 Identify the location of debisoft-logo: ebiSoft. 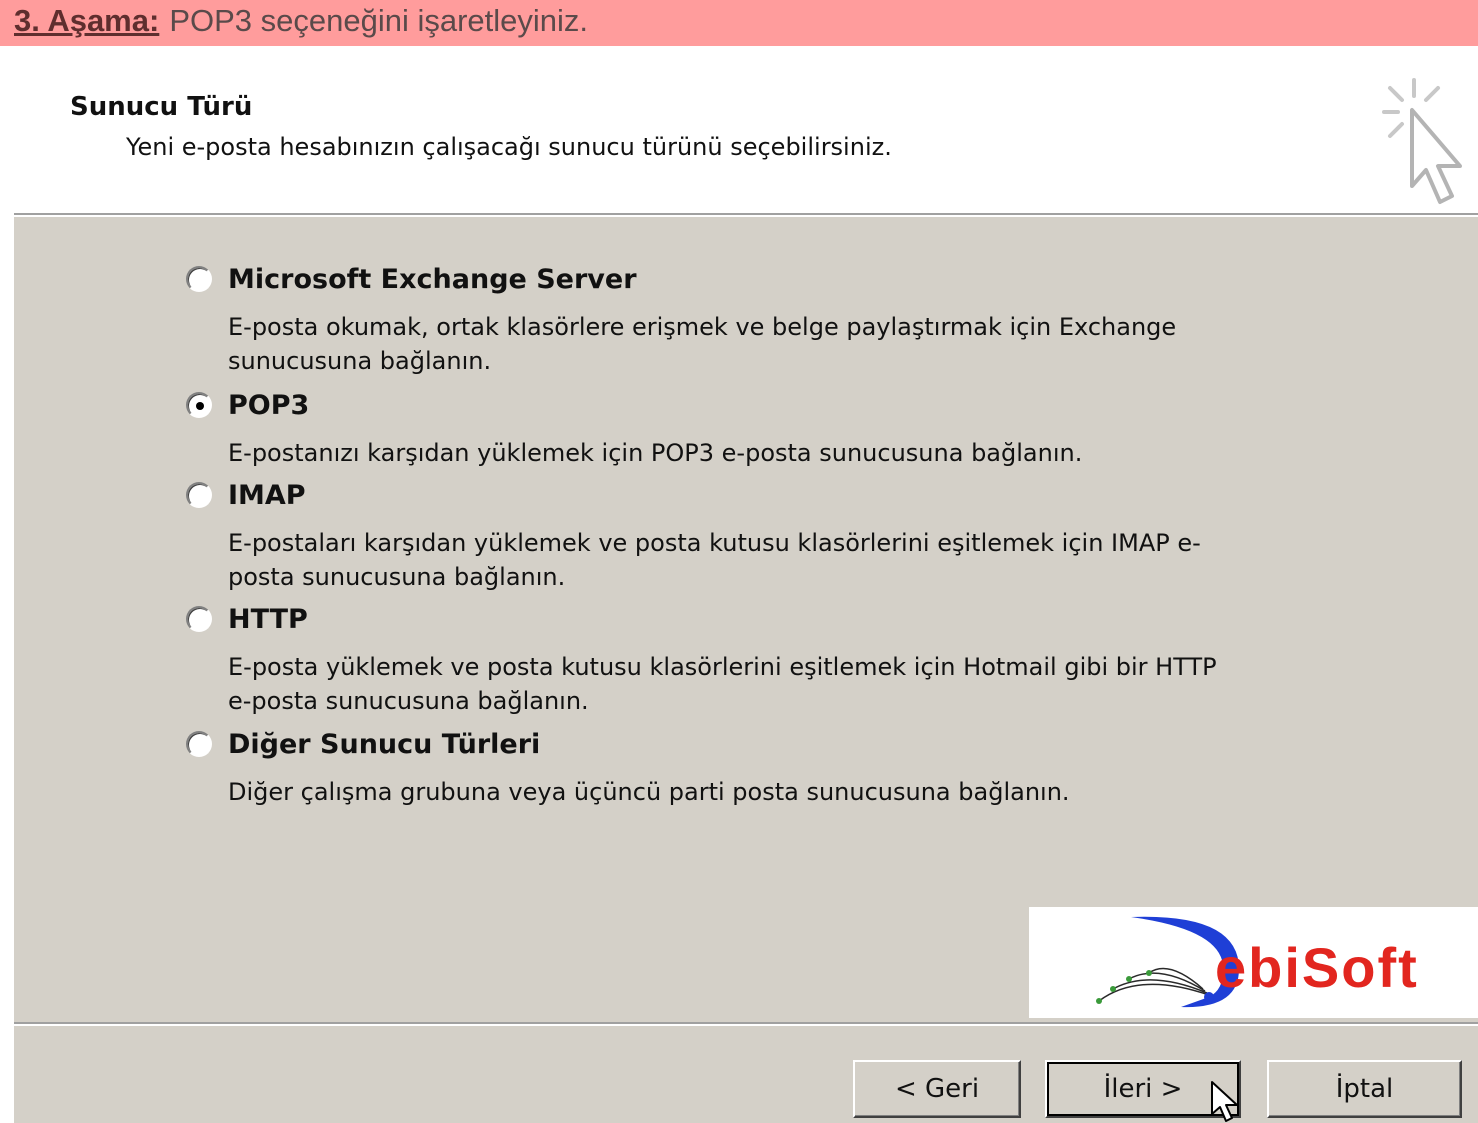
(1253, 962).